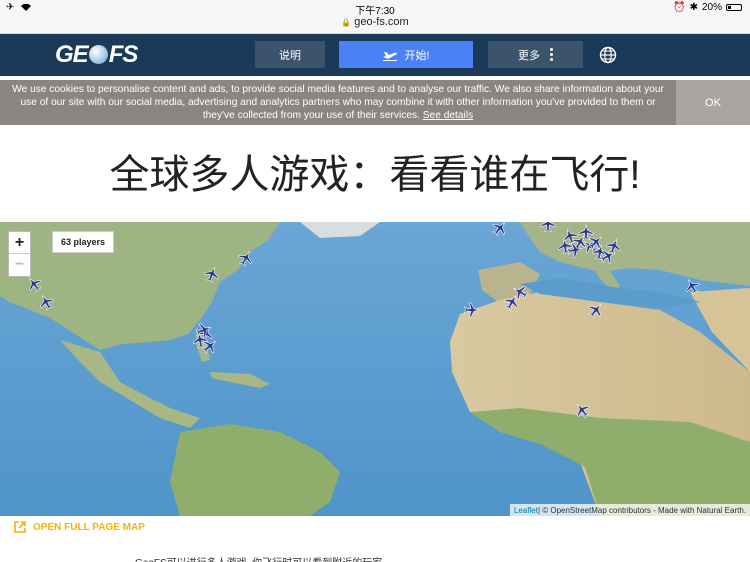 Image resolution: width=750 pixels, height=562 pixels. Describe the element at coordinates (679, 7) in the screenshot. I see `alarm-icon: ⏰` at that location.